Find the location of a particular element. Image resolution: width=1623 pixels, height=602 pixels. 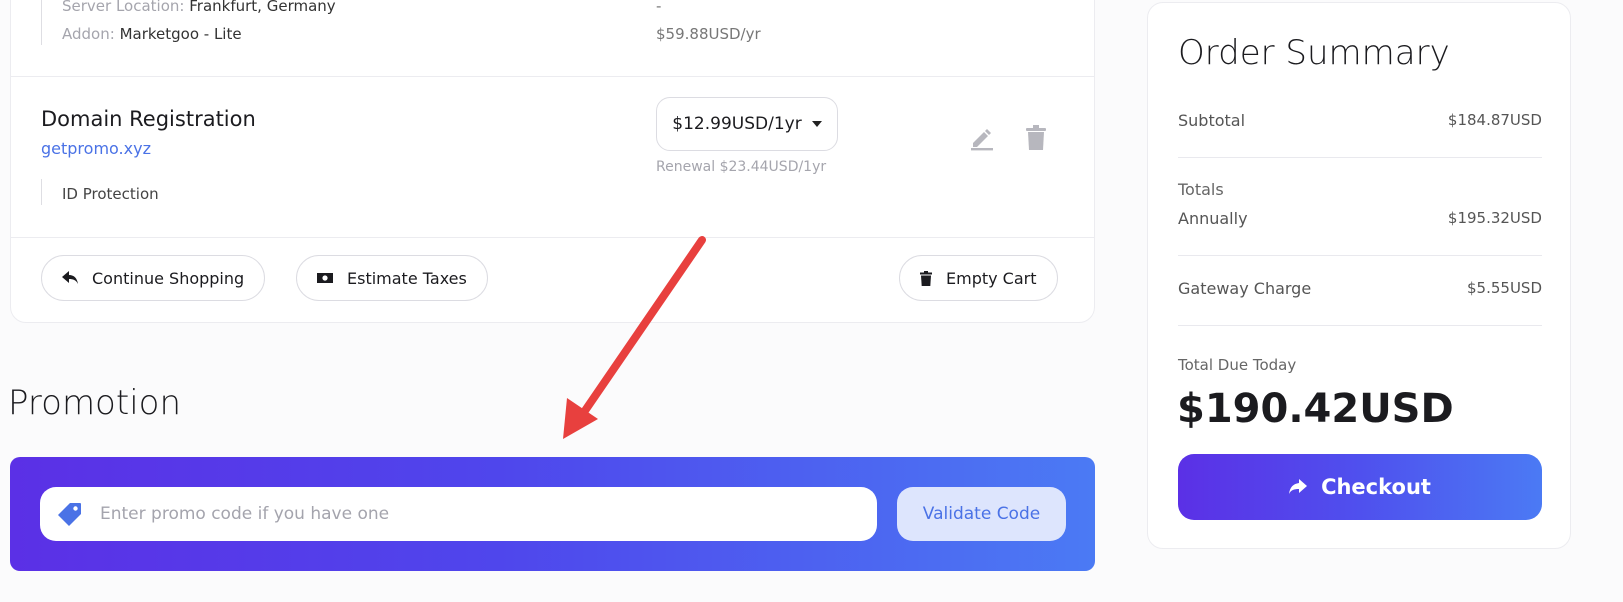

delete-button is located at coordinates (1036, 138).